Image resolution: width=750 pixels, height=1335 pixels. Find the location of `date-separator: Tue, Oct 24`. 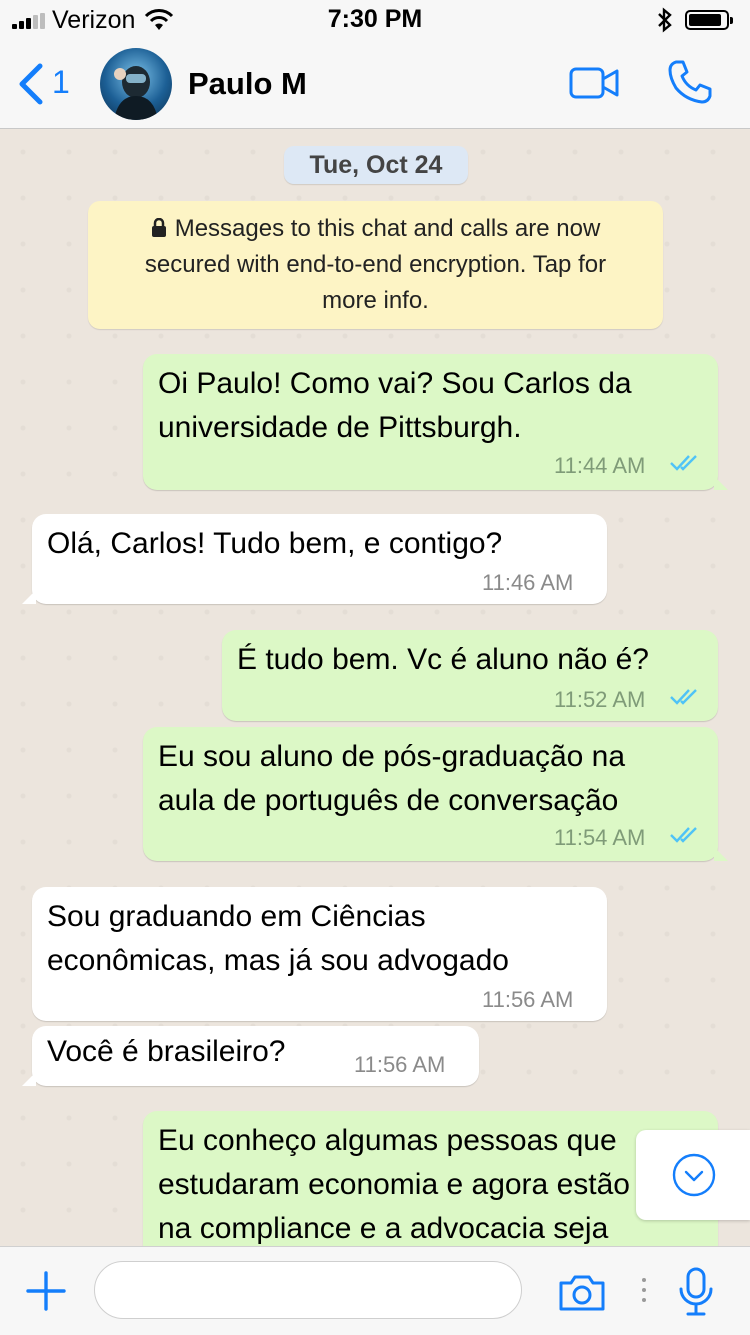

date-separator: Tue, Oct 24 is located at coordinates (376, 165).